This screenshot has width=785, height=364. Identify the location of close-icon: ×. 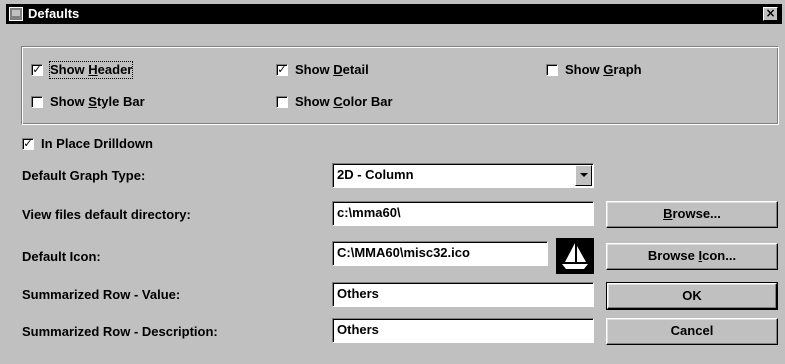
(770, 14).